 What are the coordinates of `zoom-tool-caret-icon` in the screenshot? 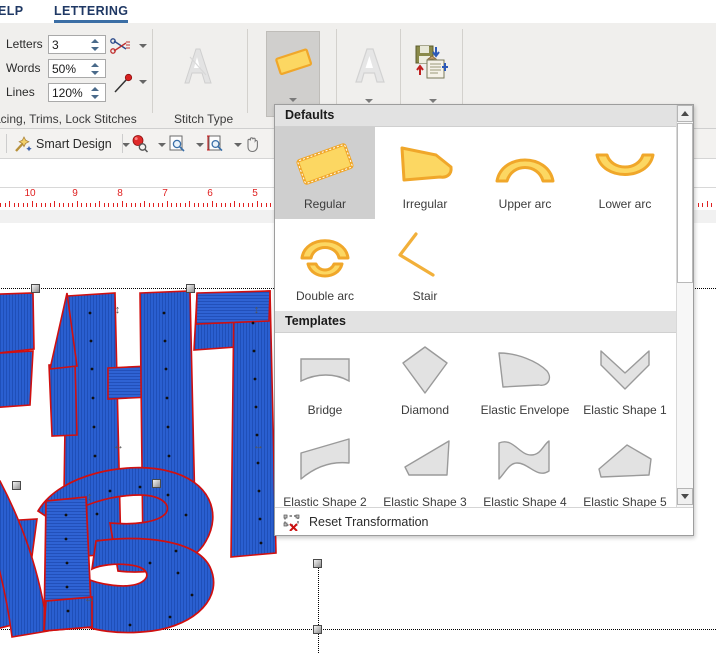 It's located at (162, 144).